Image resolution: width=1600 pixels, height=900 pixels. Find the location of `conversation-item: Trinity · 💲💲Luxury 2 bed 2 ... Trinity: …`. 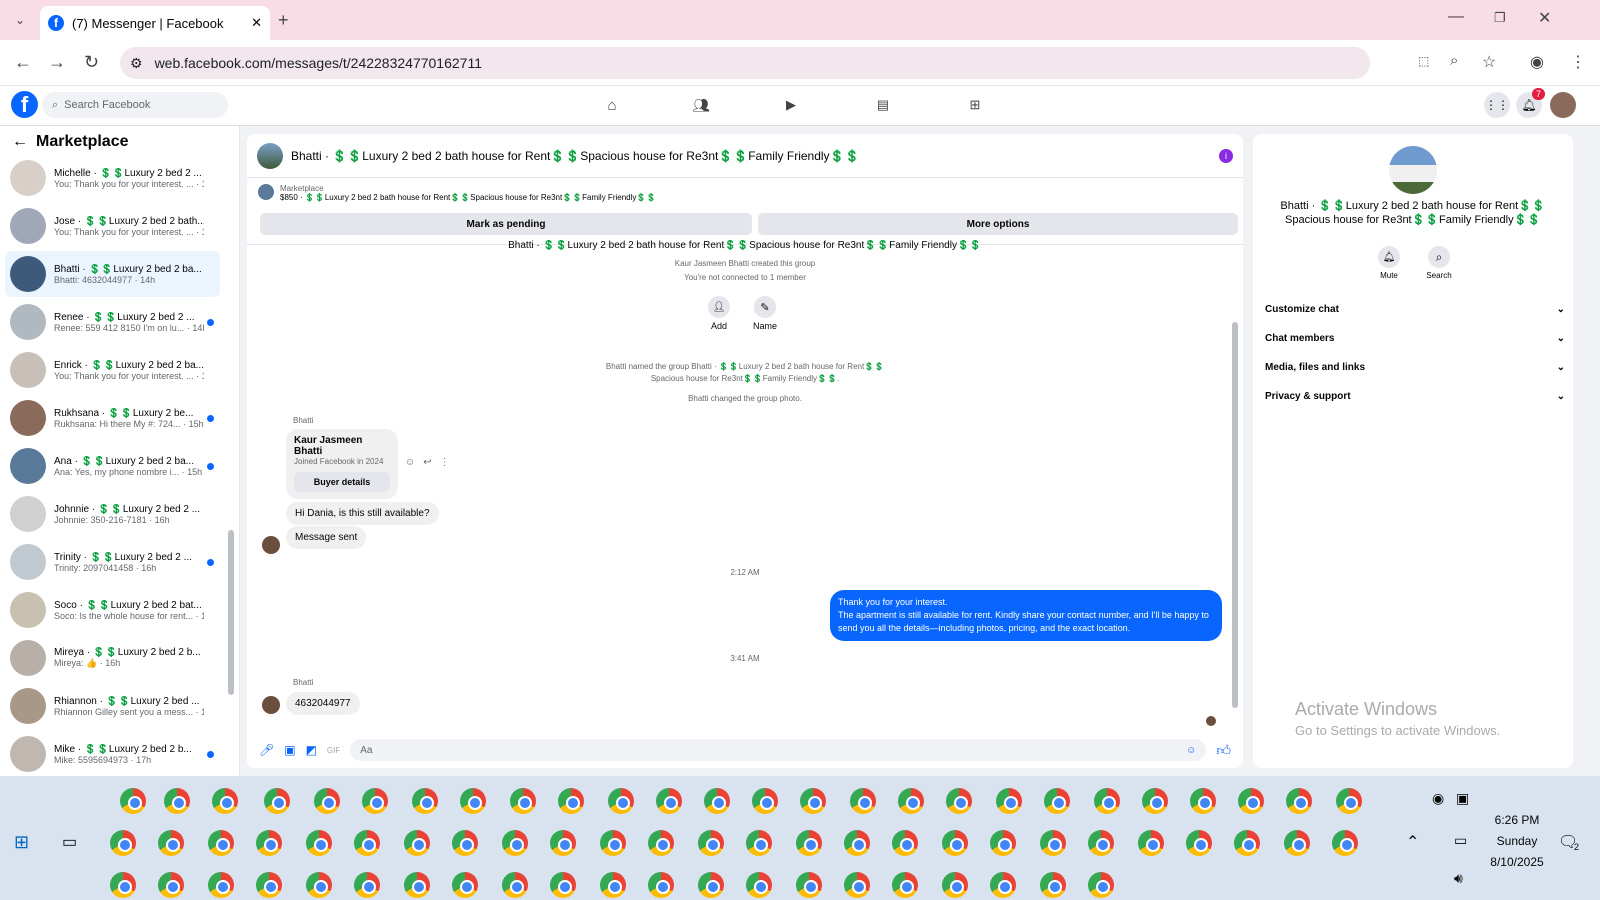

conversation-item: Trinity · 💲💲Luxury 2 bed 2 ... Trinity: … is located at coordinates (112, 562).